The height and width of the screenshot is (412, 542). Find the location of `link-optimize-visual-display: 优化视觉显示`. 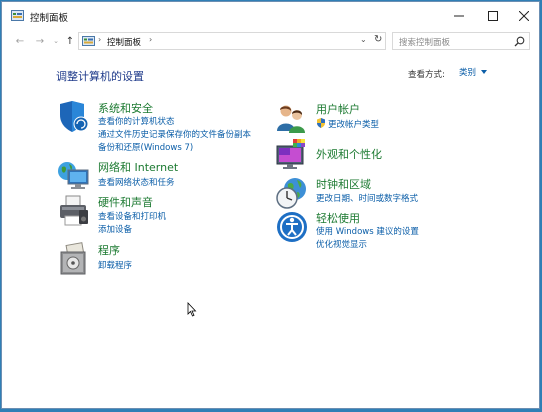

link-optimize-visual-display: 优化视觉显示 is located at coordinates (341, 244).